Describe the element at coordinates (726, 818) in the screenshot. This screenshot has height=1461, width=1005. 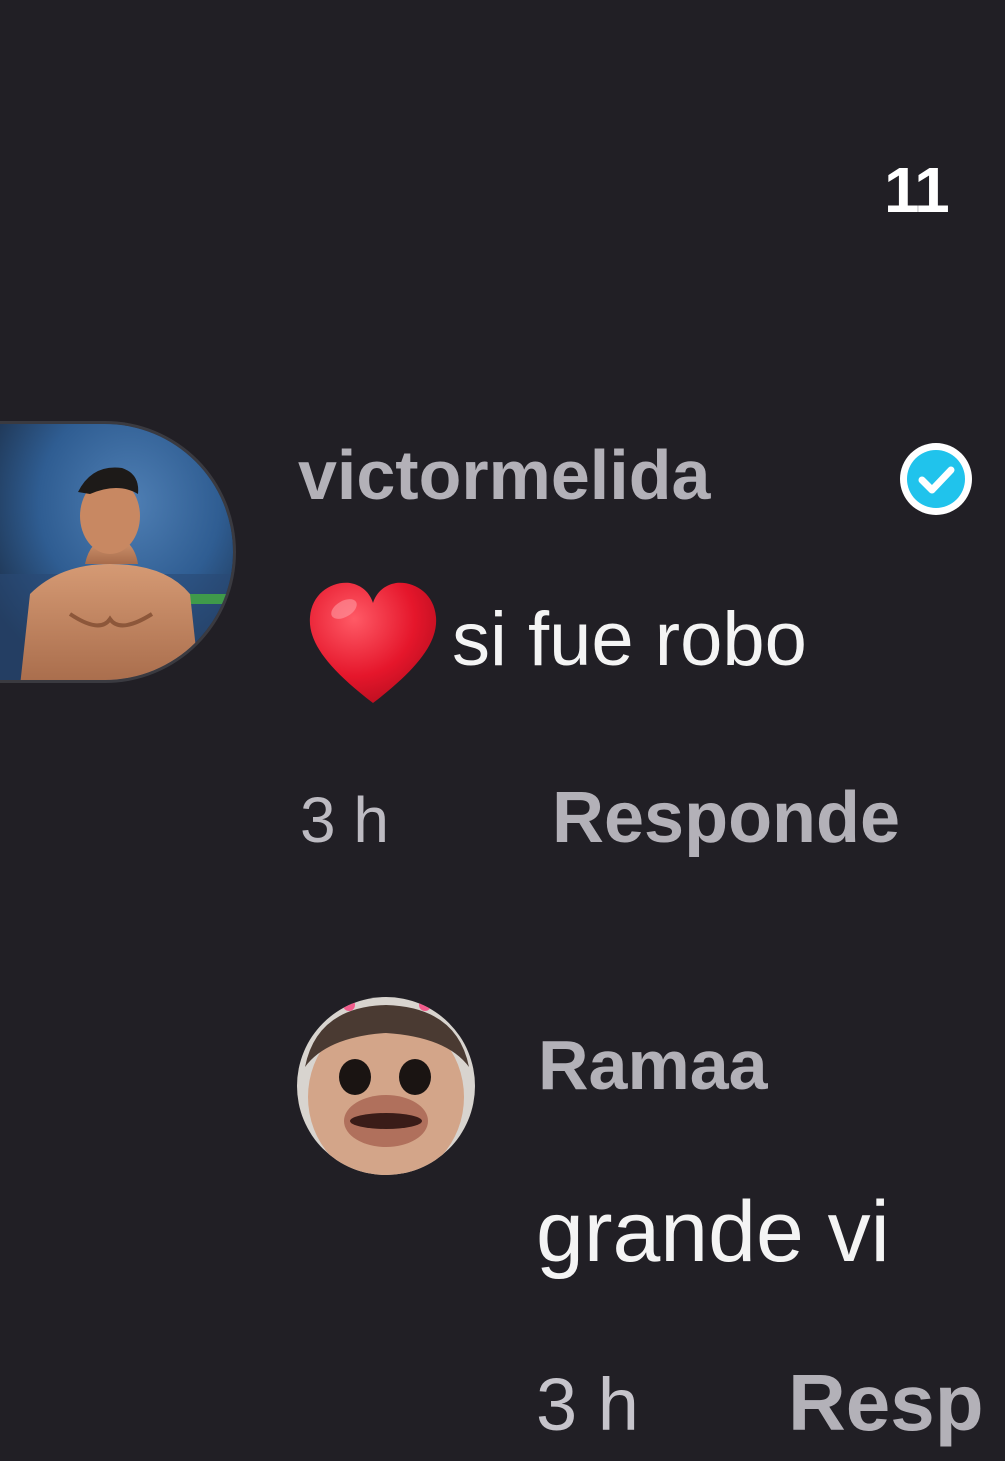
I see `reply-button: Responde` at that location.